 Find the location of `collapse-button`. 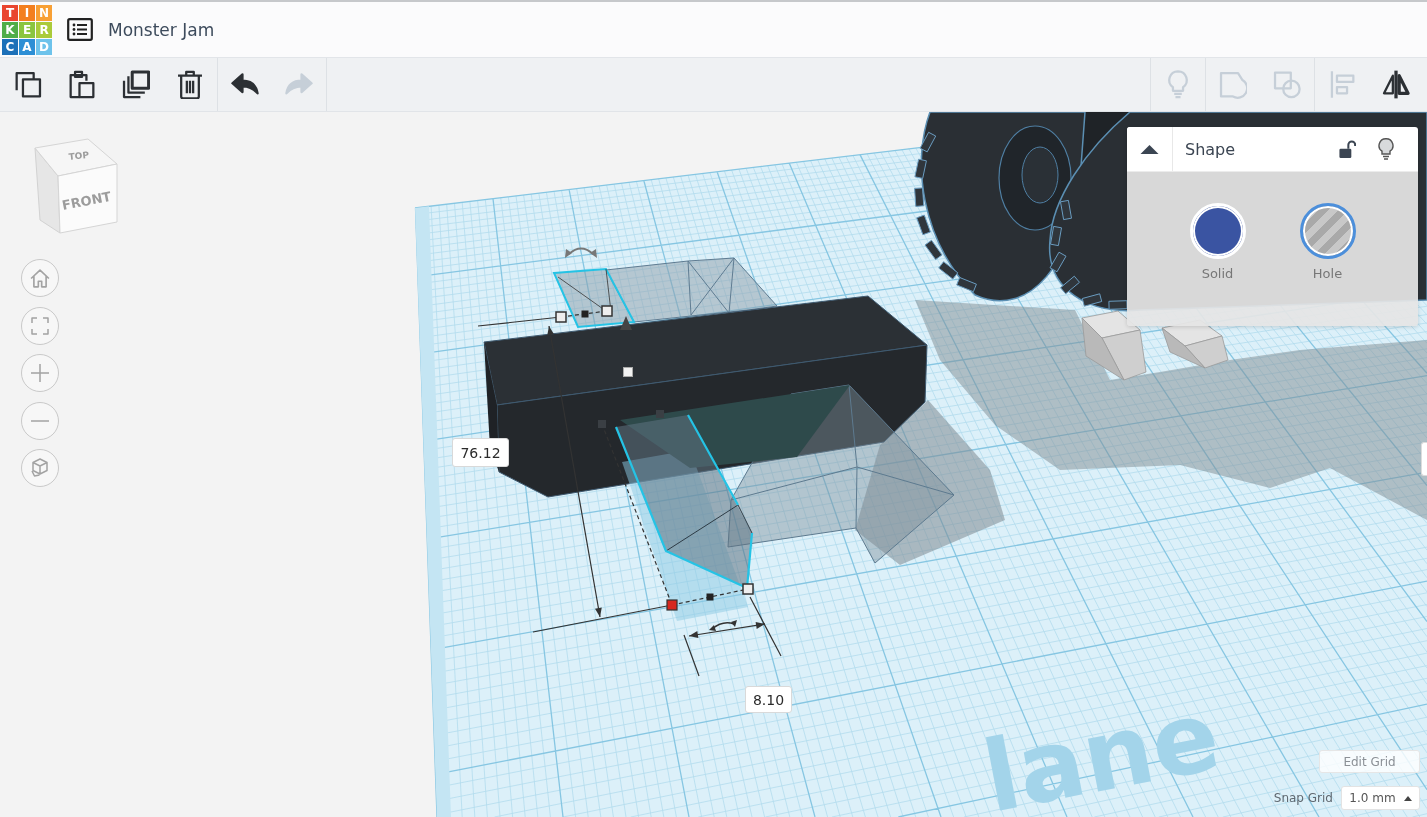

collapse-button is located at coordinates (1150, 149).